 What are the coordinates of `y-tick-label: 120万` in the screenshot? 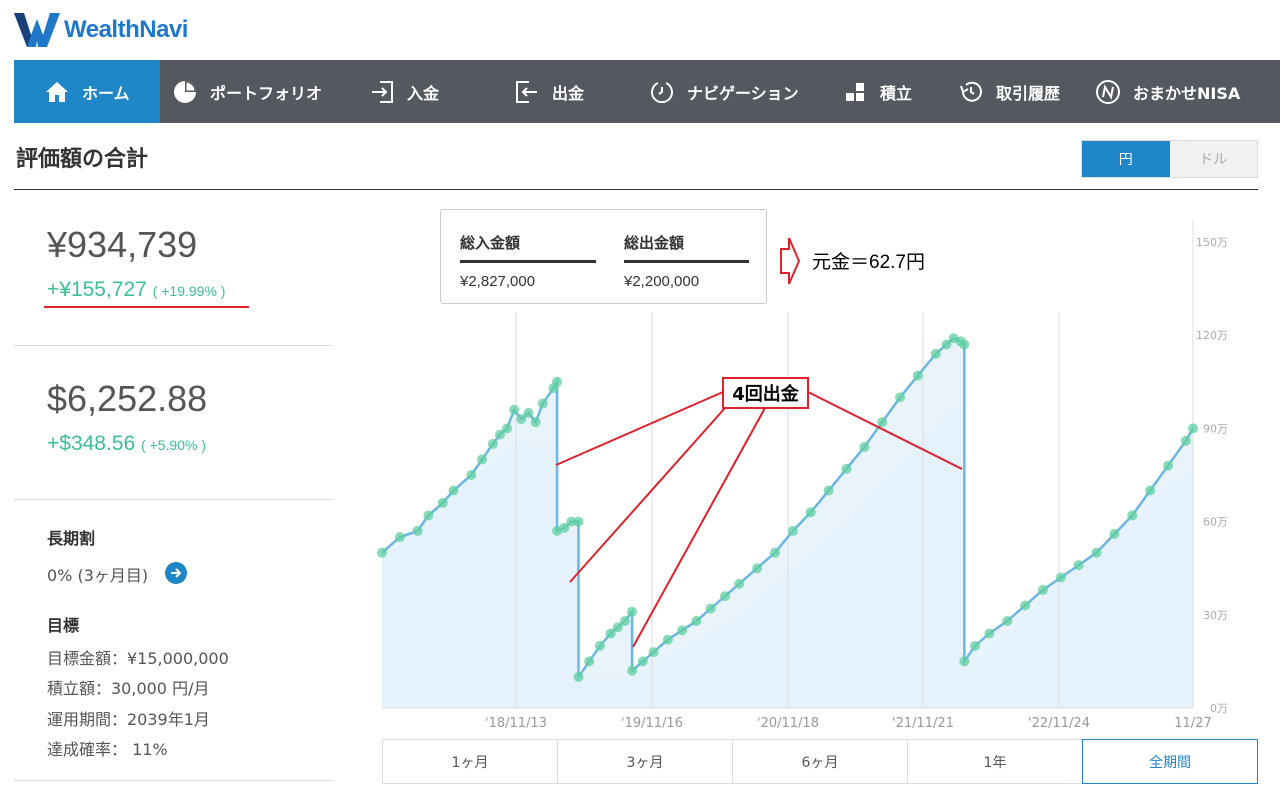 It's located at (1212, 335).